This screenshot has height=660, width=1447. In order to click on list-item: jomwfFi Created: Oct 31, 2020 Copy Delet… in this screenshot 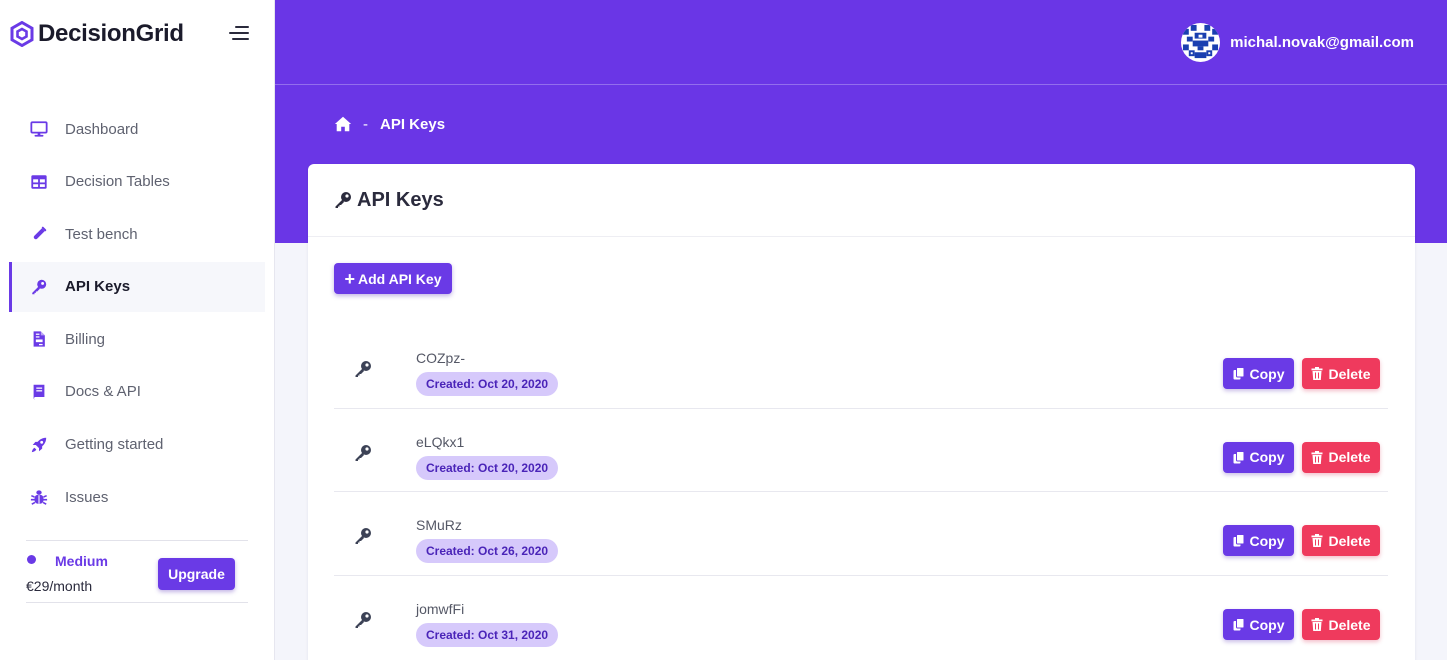, I will do `click(861, 618)`.